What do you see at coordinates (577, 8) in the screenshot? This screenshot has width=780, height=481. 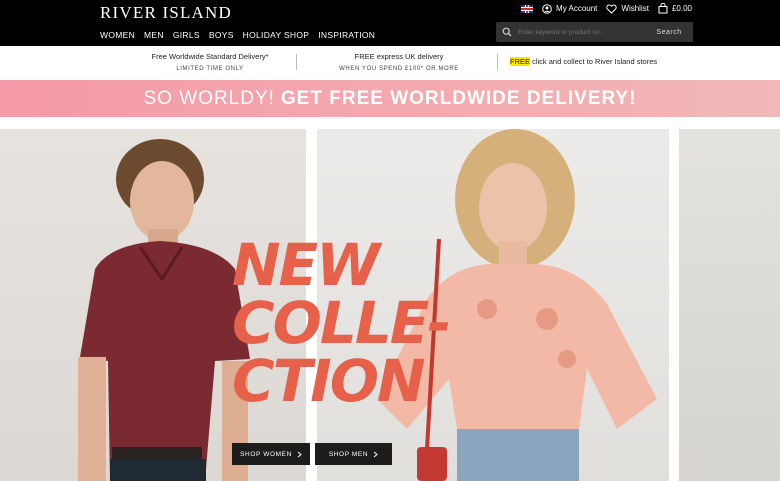 I see `my-account-label: My Account` at bounding box center [577, 8].